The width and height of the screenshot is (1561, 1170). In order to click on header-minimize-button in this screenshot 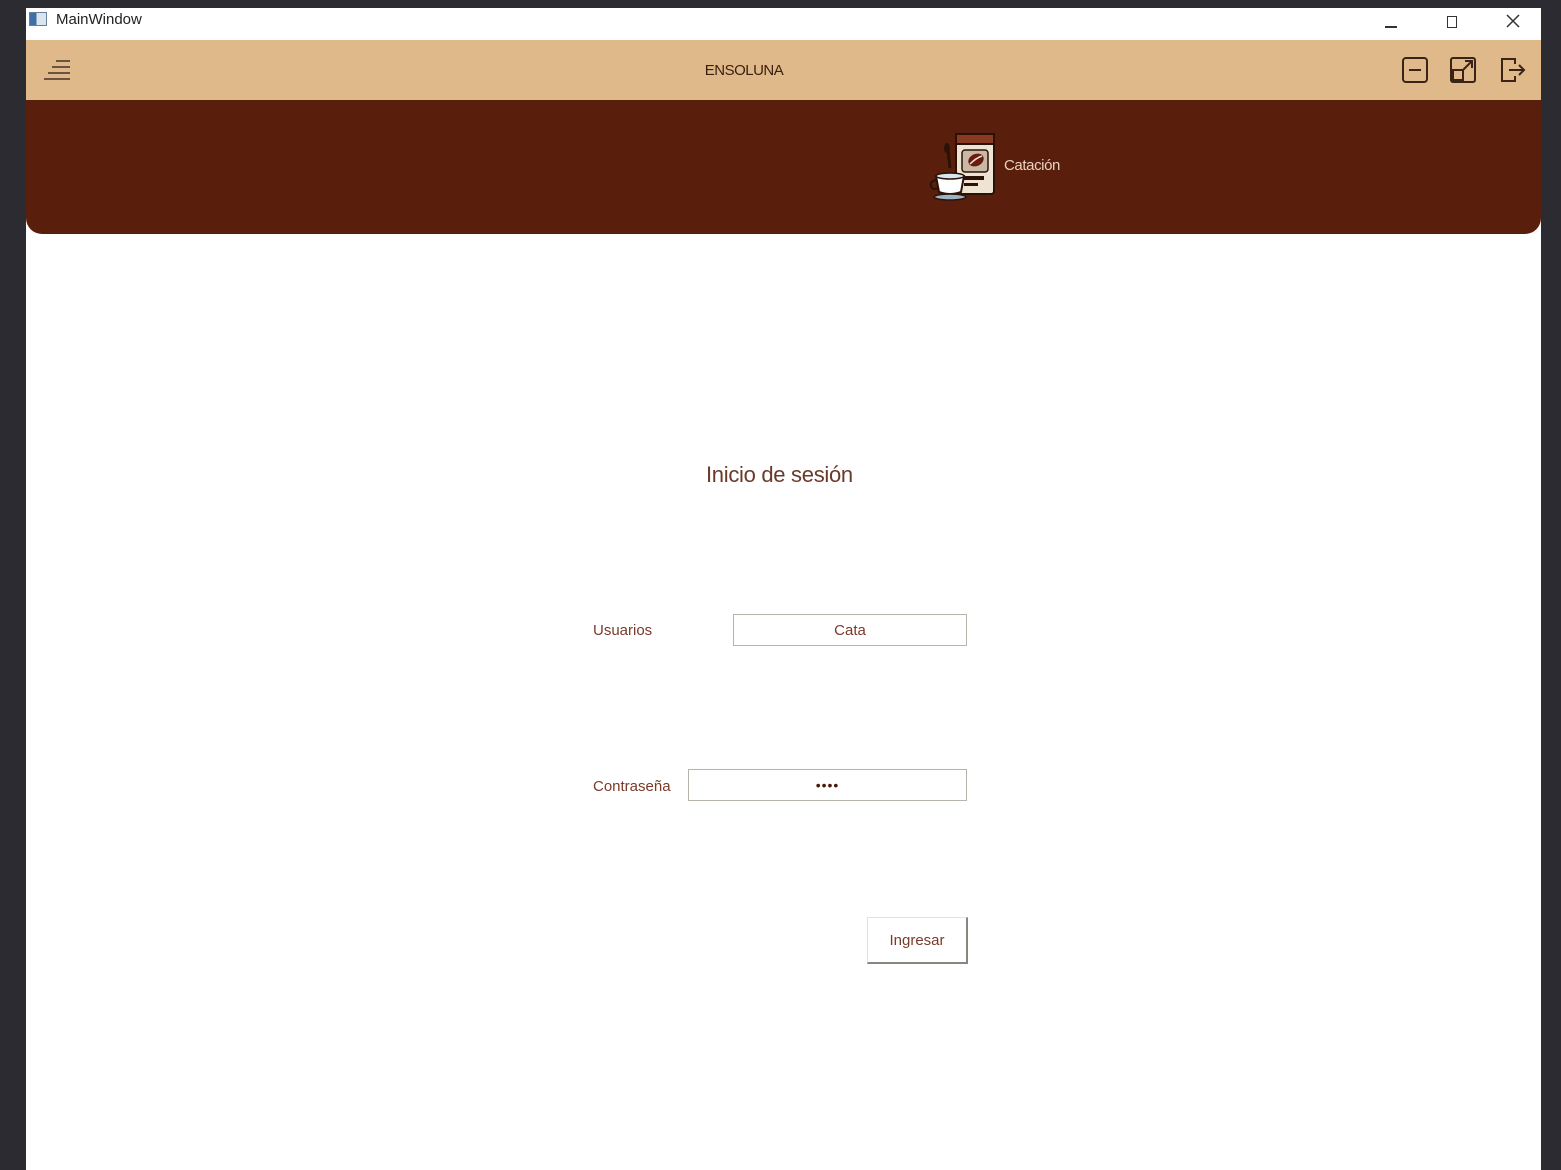, I will do `click(1415, 70)`.